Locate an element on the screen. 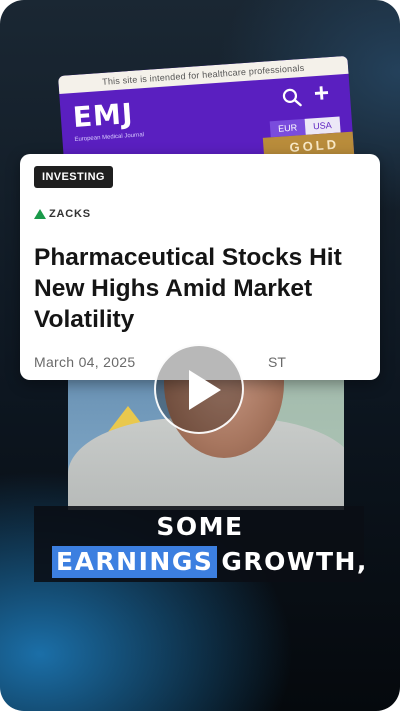 The width and height of the screenshot is (400, 711). category-tag: INVESTING is located at coordinates (73, 177).